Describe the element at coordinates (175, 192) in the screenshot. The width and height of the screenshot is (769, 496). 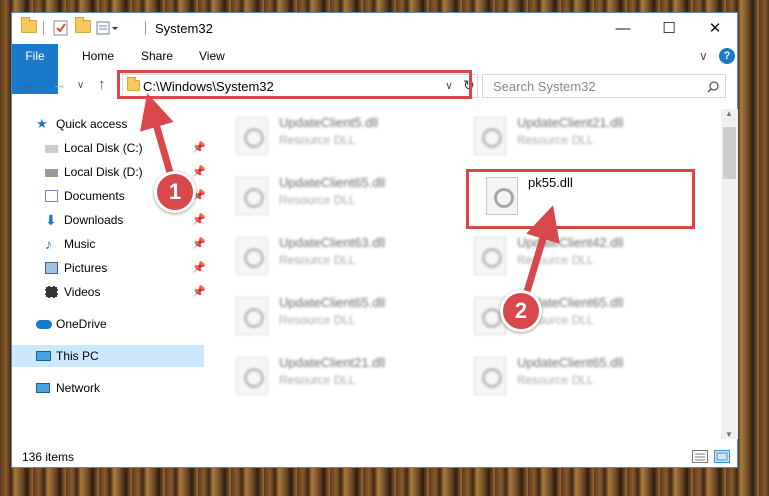
I see `step-badge-1: 1` at that location.